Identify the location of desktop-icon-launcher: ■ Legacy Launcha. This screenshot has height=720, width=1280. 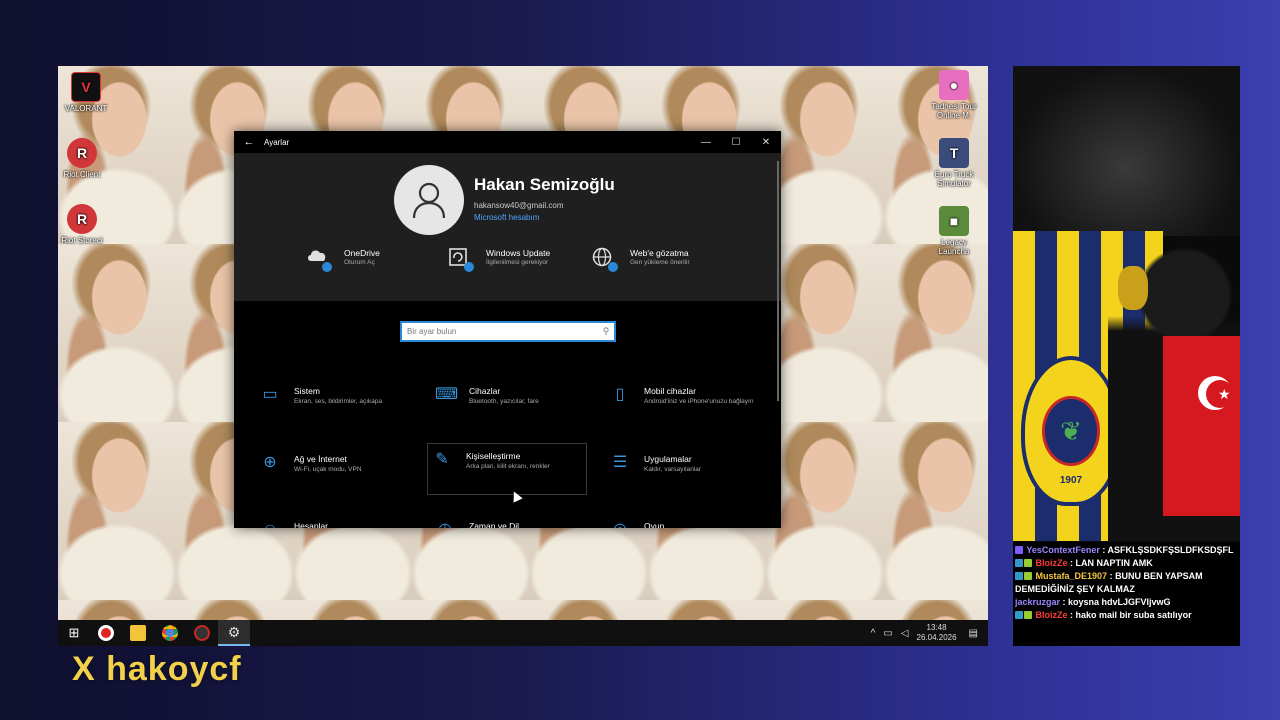
(954, 231).